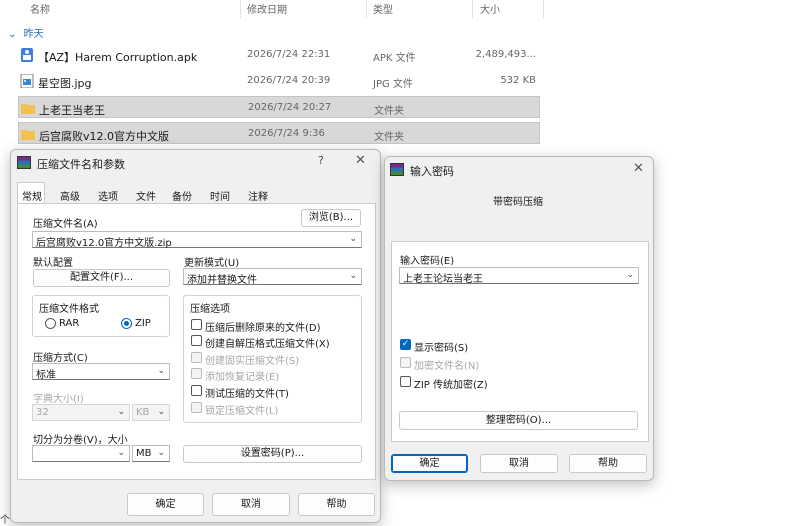 The width and height of the screenshot is (800, 526). What do you see at coordinates (405, 362) in the screenshot?
I see `encrypt-names-checkbox` at bounding box center [405, 362].